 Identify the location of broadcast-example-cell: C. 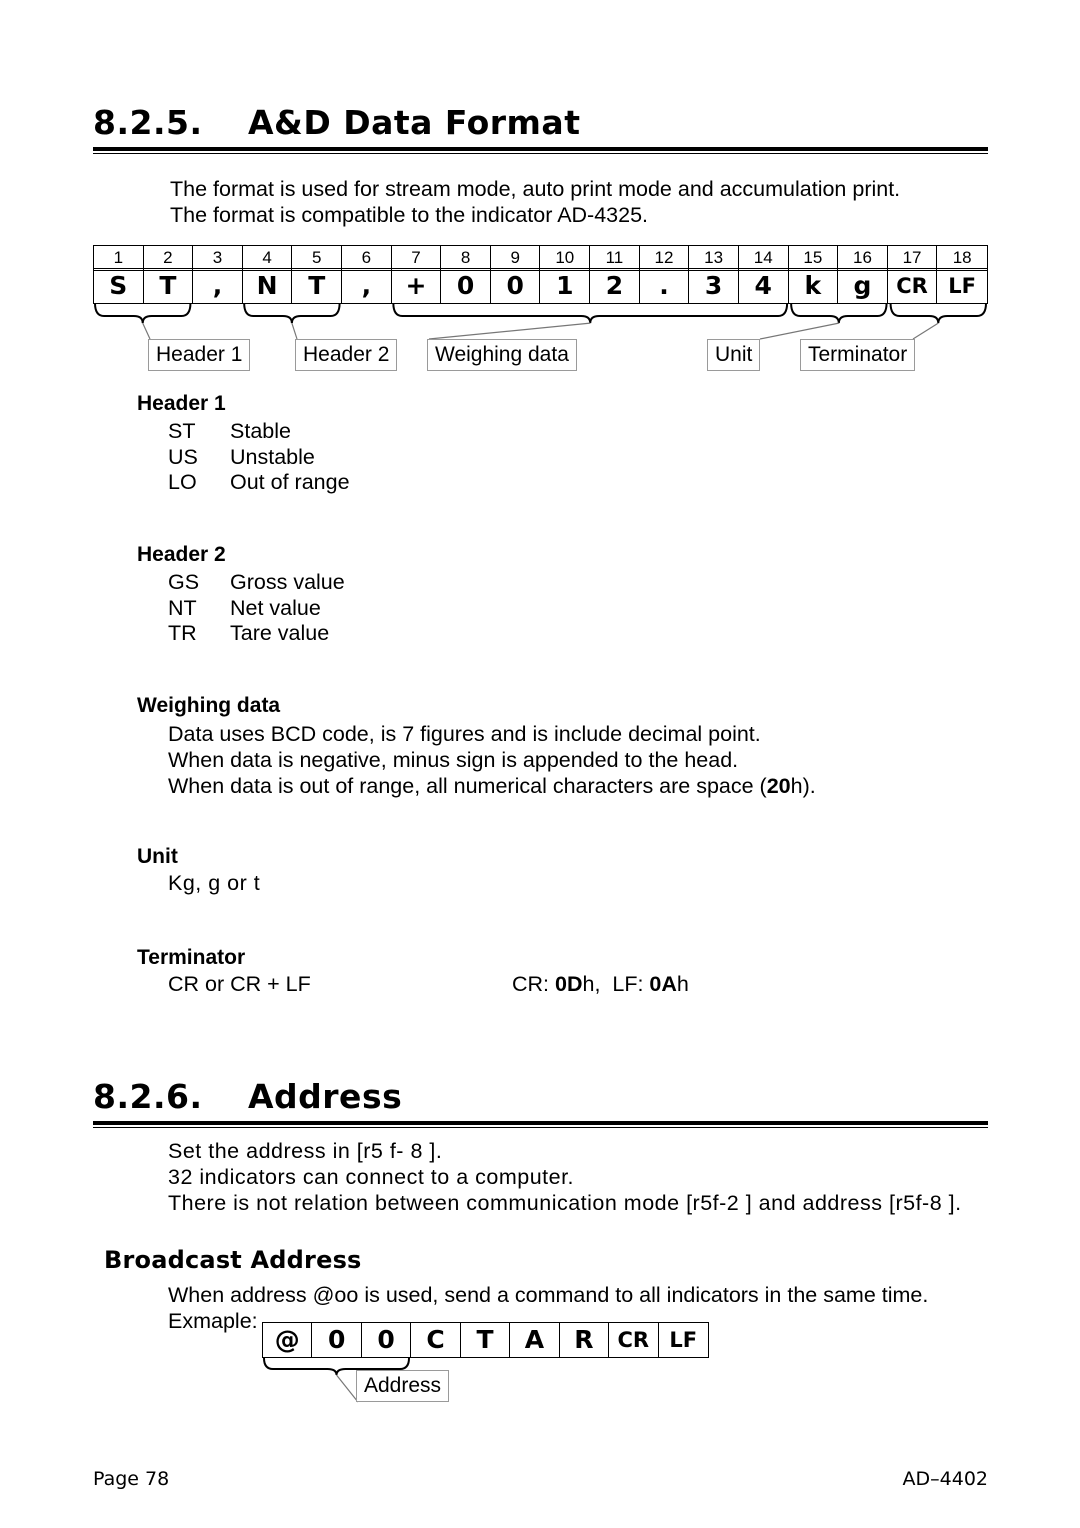
(436, 1340).